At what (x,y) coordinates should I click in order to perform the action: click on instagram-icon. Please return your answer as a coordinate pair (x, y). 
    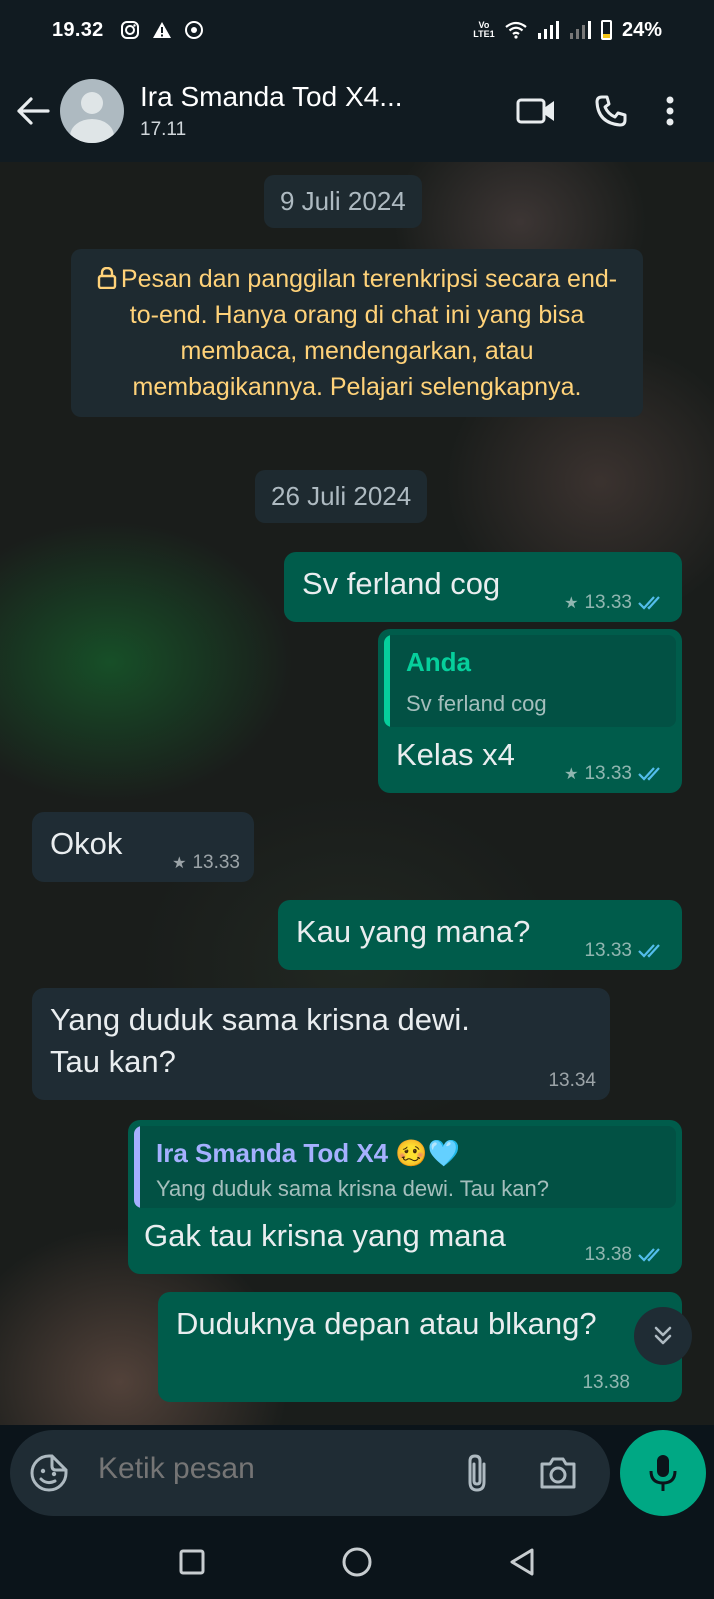
    Looking at the image, I should click on (129, 30).